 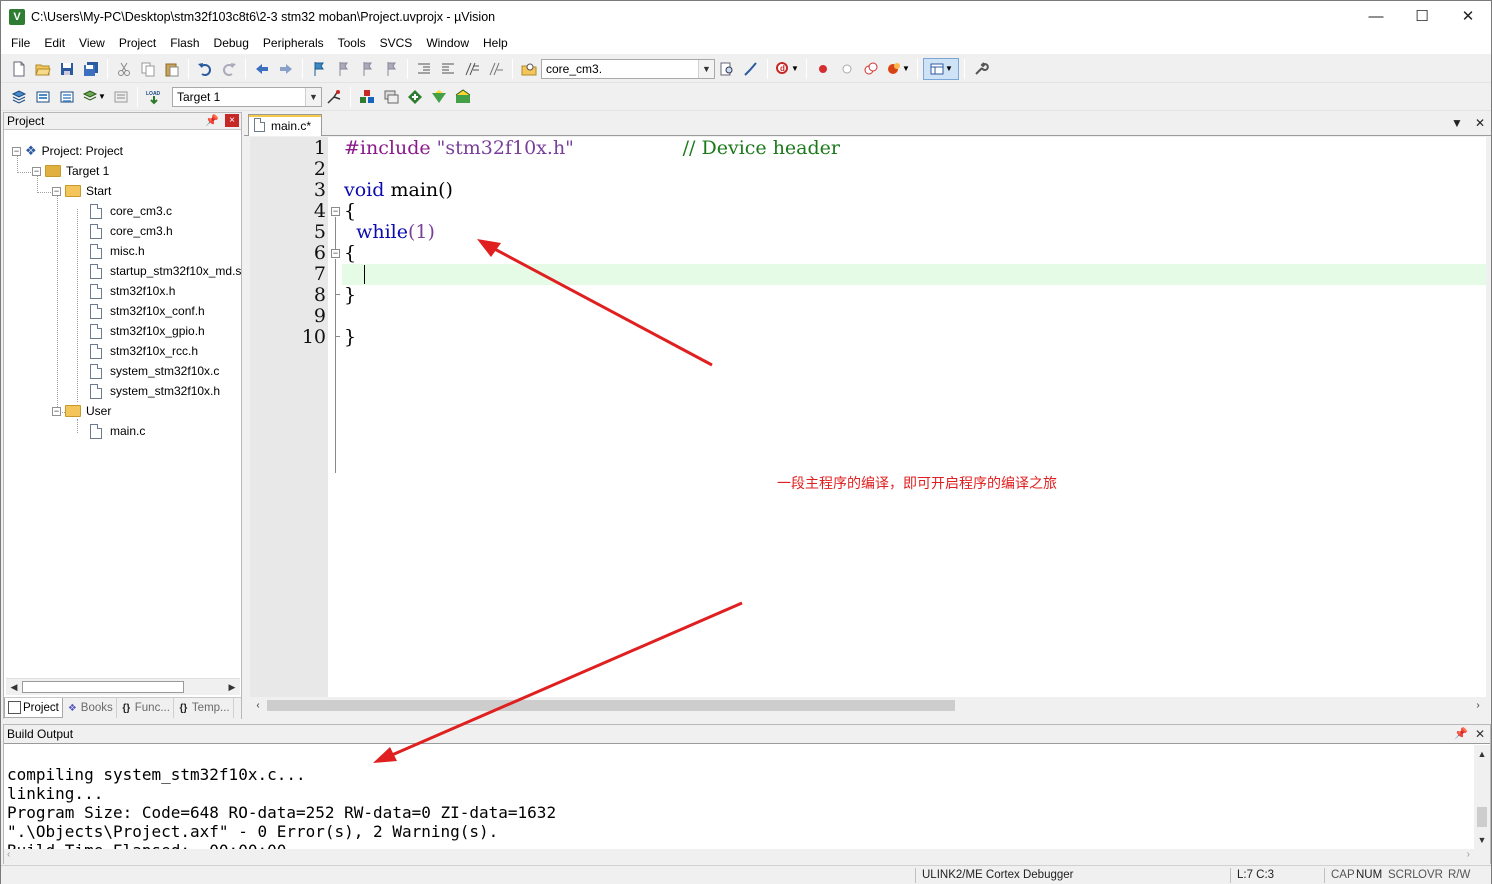 I want to click on pack-installer-icon, so click(x=415, y=97).